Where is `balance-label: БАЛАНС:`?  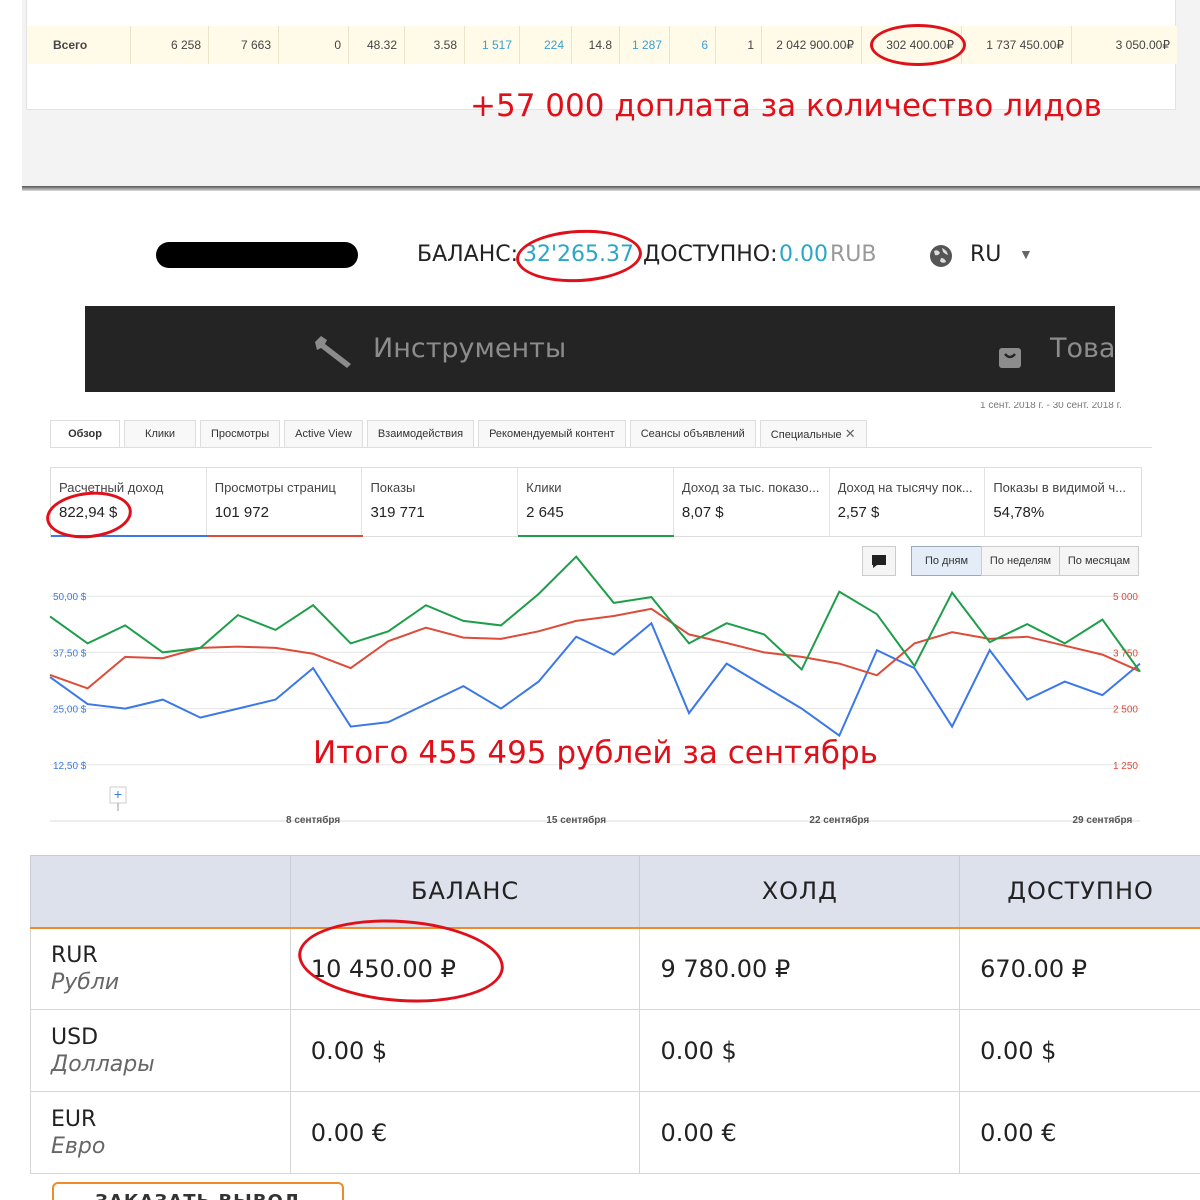
balance-label: БАЛАНС: is located at coordinates (468, 254).